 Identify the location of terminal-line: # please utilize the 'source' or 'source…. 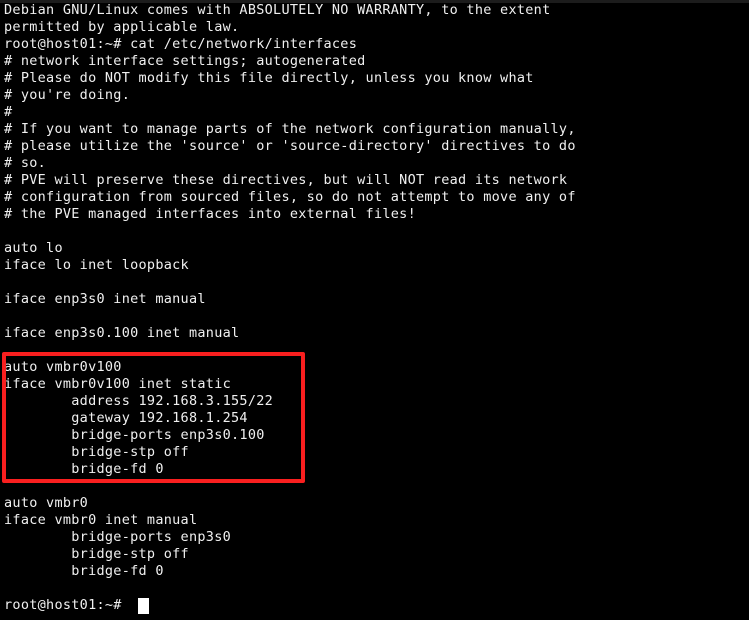
(290, 146).